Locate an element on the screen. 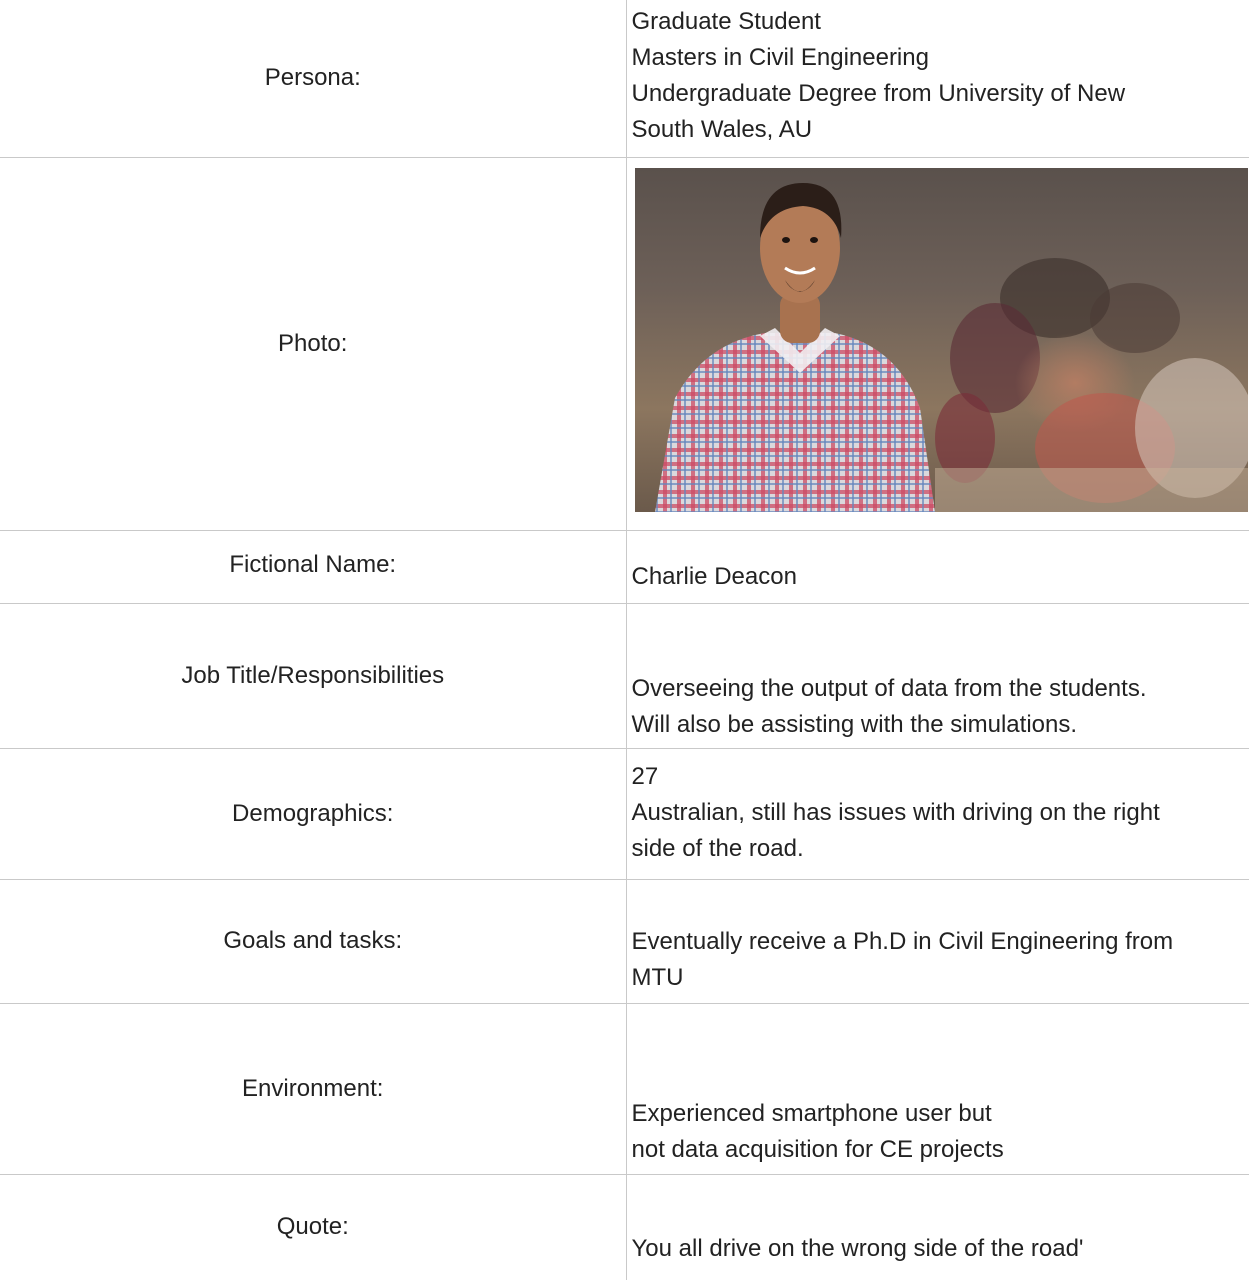  demographics-line-1: 27 is located at coordinates (645, 776).